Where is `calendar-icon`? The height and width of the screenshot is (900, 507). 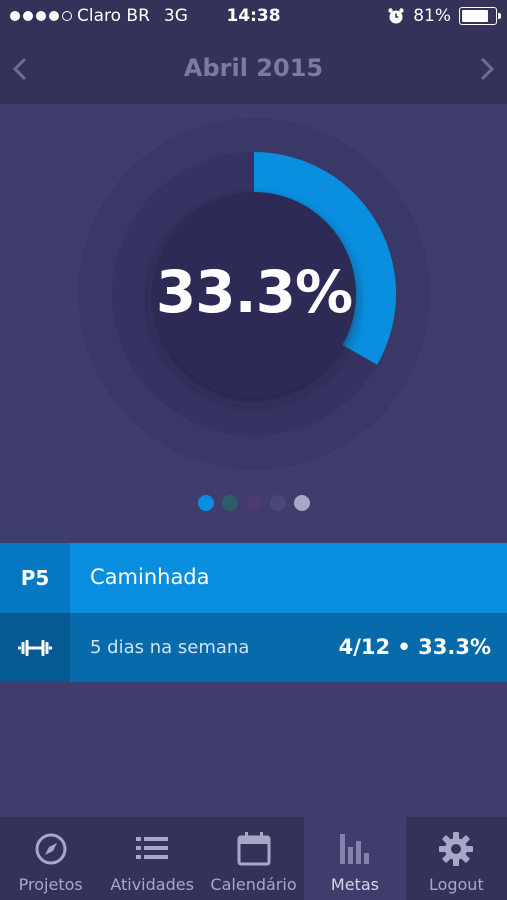 calendar-icon is located at coordinates (254, 849).